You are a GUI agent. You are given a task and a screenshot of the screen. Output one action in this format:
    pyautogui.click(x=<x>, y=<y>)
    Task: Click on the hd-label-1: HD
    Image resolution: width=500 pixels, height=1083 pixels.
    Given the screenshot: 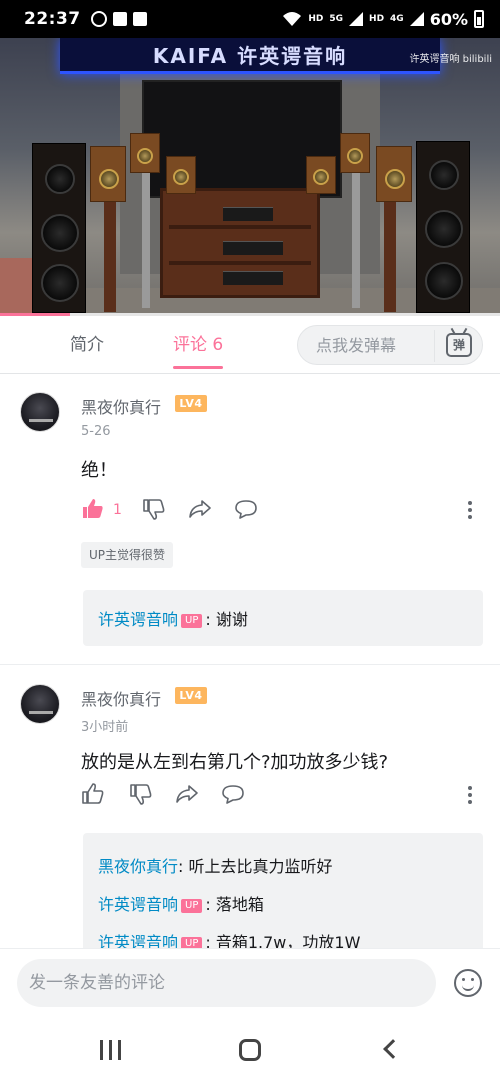 What is the action you would take?
    pyautogui.click(x=316, y=19)
    